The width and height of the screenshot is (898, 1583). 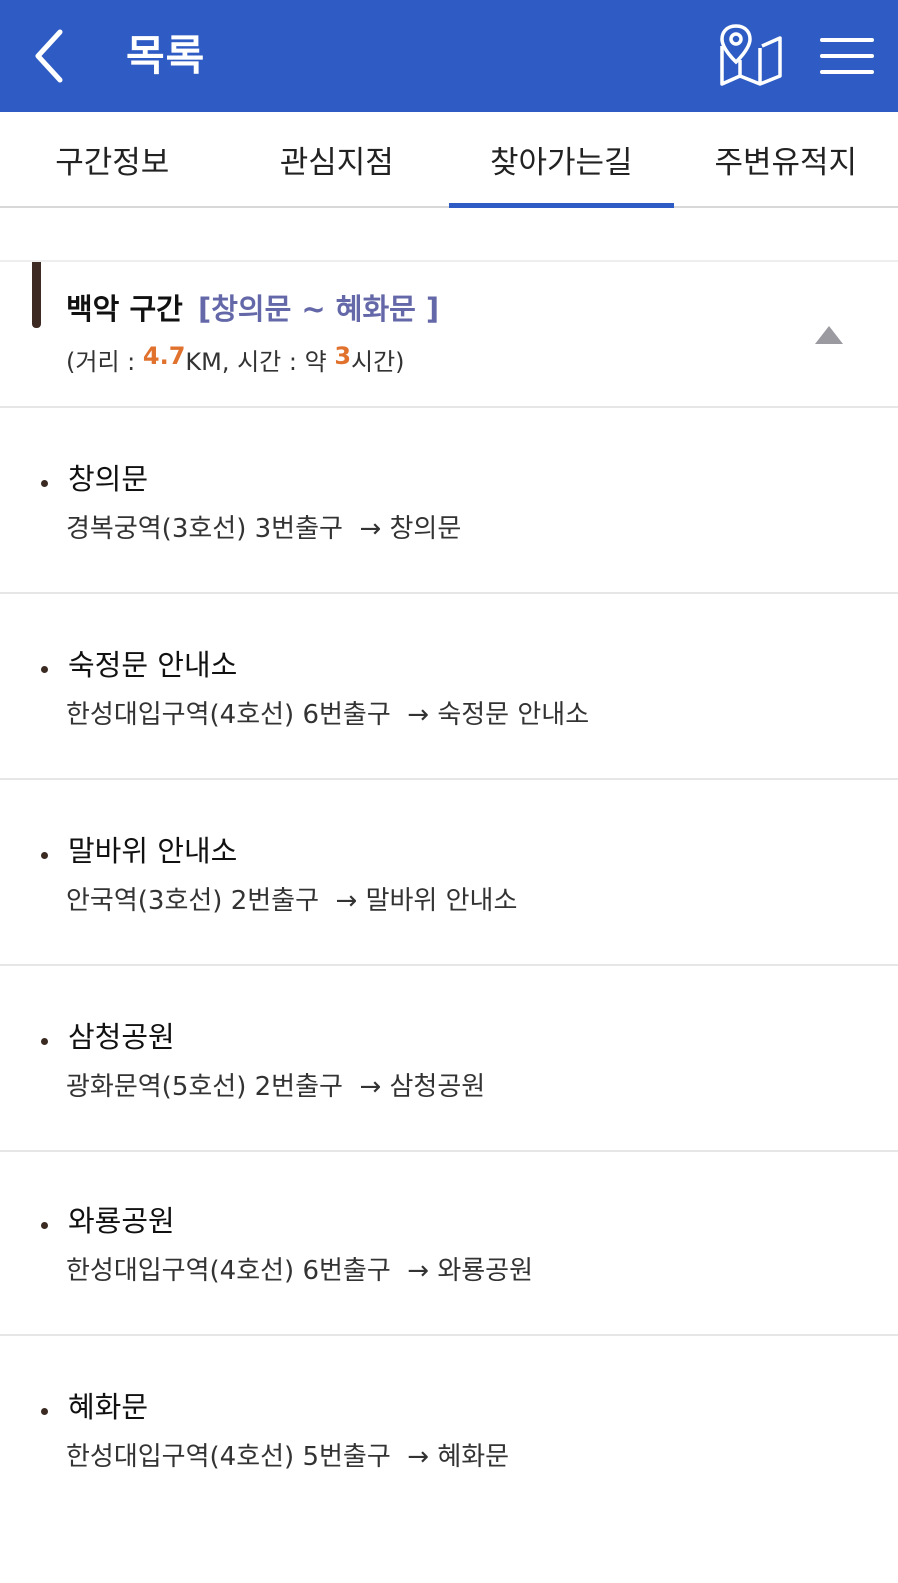 What do you see at coordinates (449, 687) in the screenshot?
I see `list-item: 숙정문 안내소 한성대입구역(4호선) 6번출구 → 숙정문 안내소` at bounding box center [449, 687].